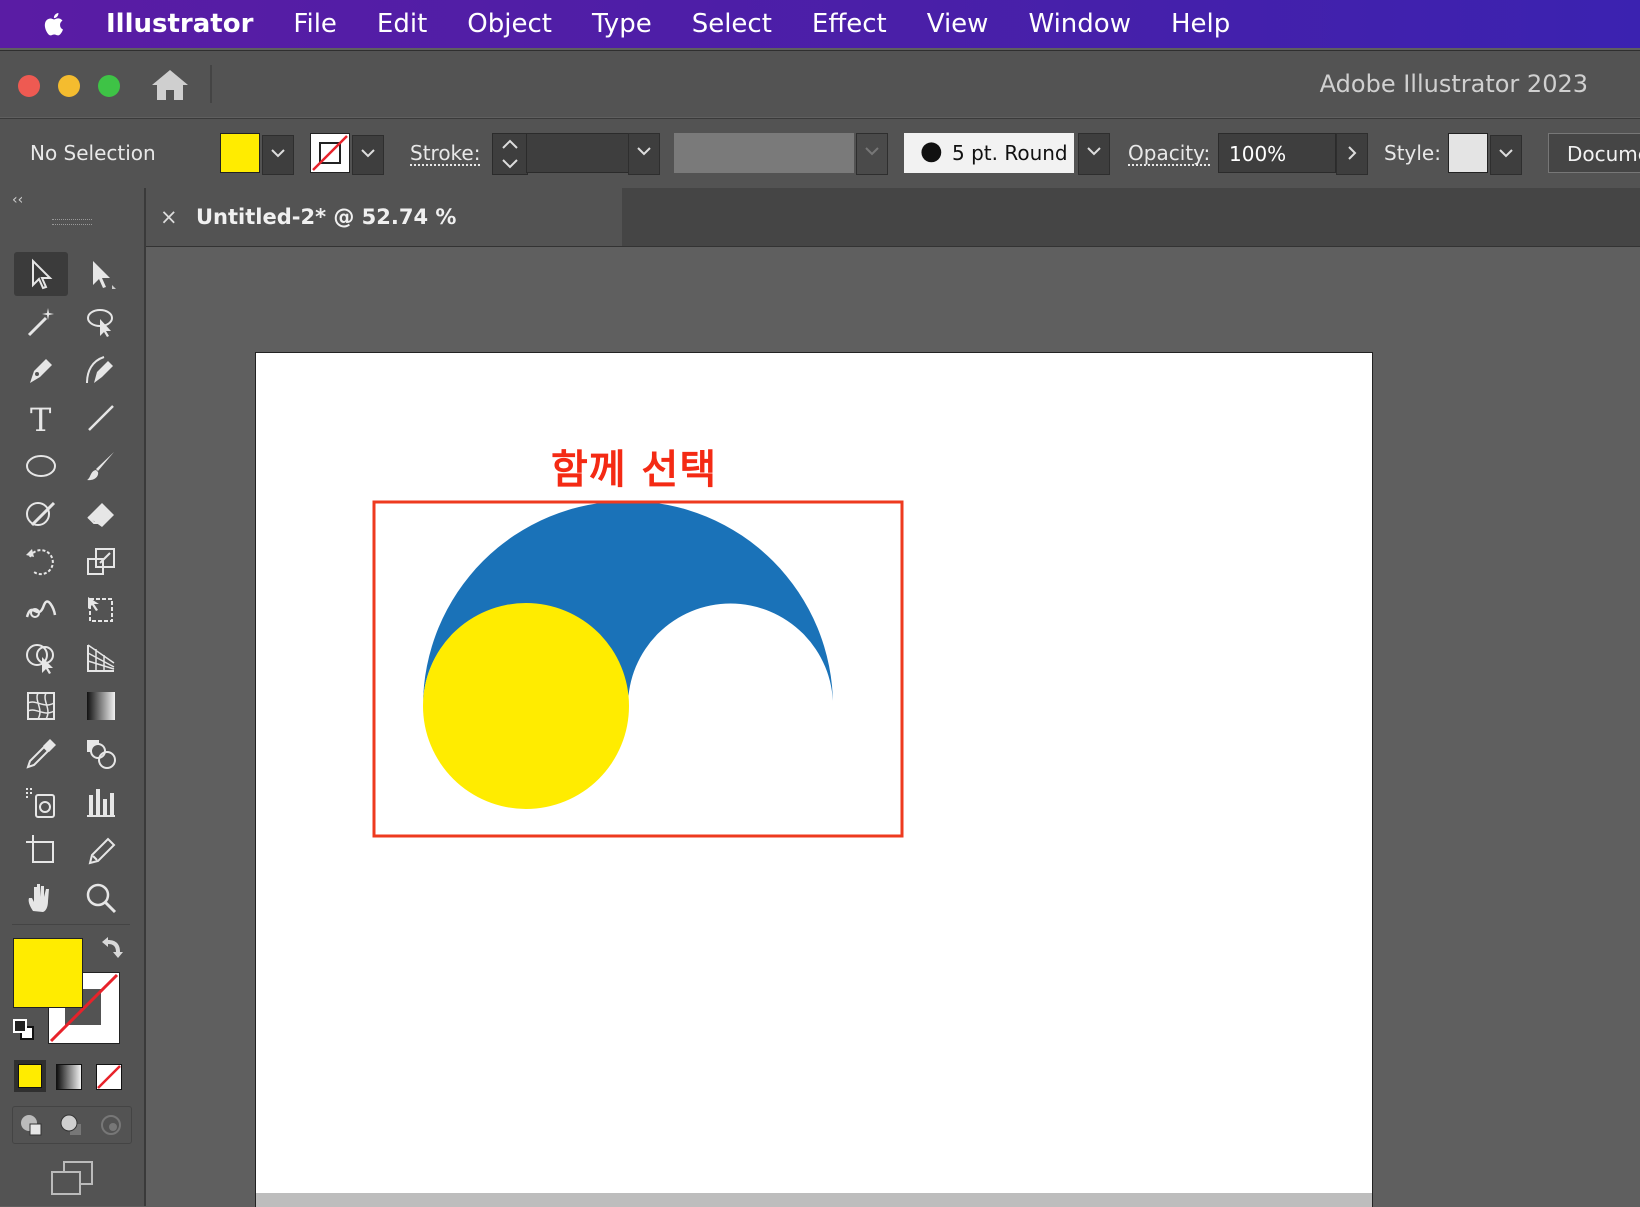  Describe the element at coordinates (41, 562) in the screenshot. I see `rotate-tool-icon` at that location.